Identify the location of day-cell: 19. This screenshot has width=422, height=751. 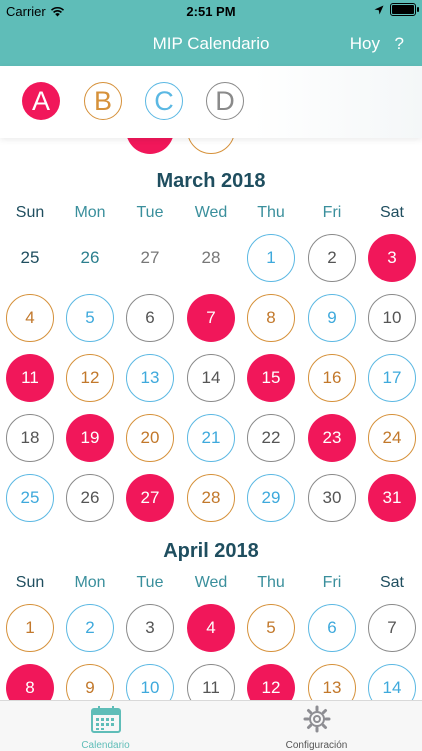
(90, 438).